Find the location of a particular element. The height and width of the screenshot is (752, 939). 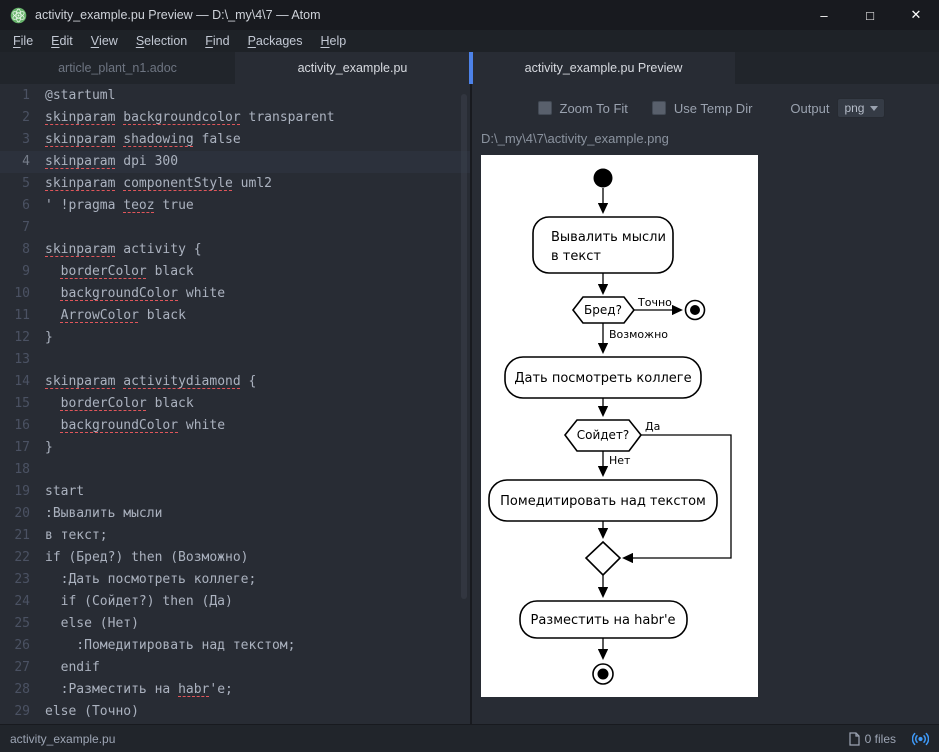

code-text: skinparam componentStyle uml2 is located at coordinates (158, 183).